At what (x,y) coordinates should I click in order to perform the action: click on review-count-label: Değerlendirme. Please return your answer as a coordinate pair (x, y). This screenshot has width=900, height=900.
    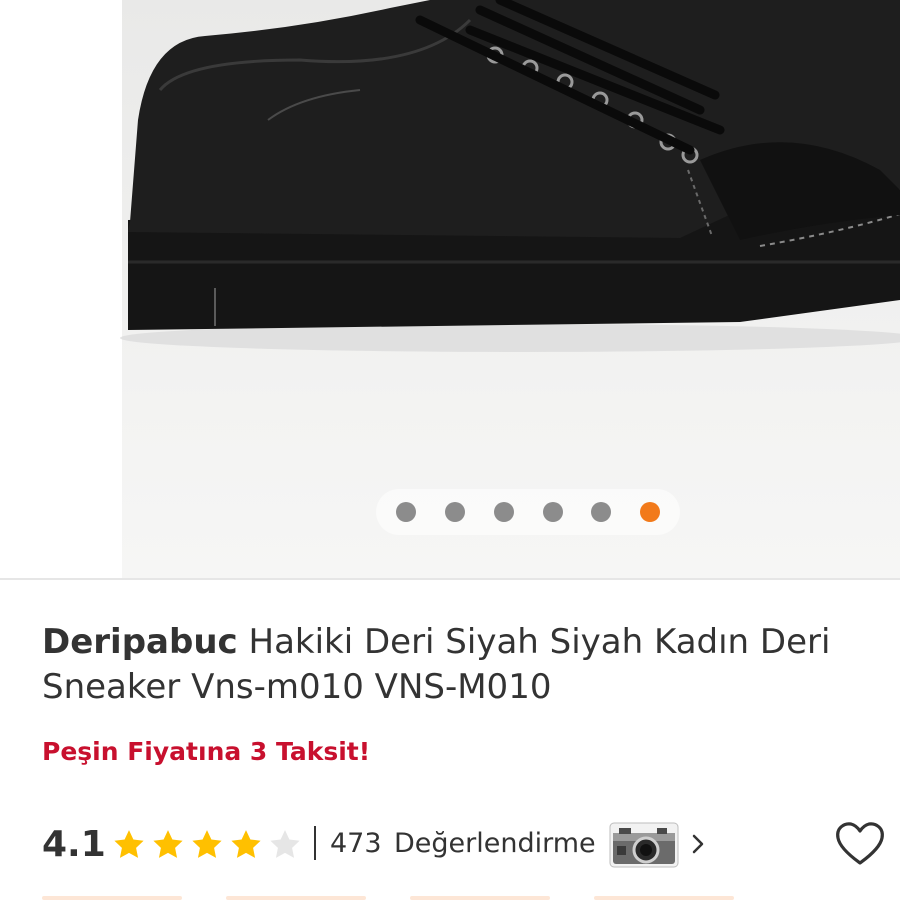
    Looking at the image, I should click on (495, 843).